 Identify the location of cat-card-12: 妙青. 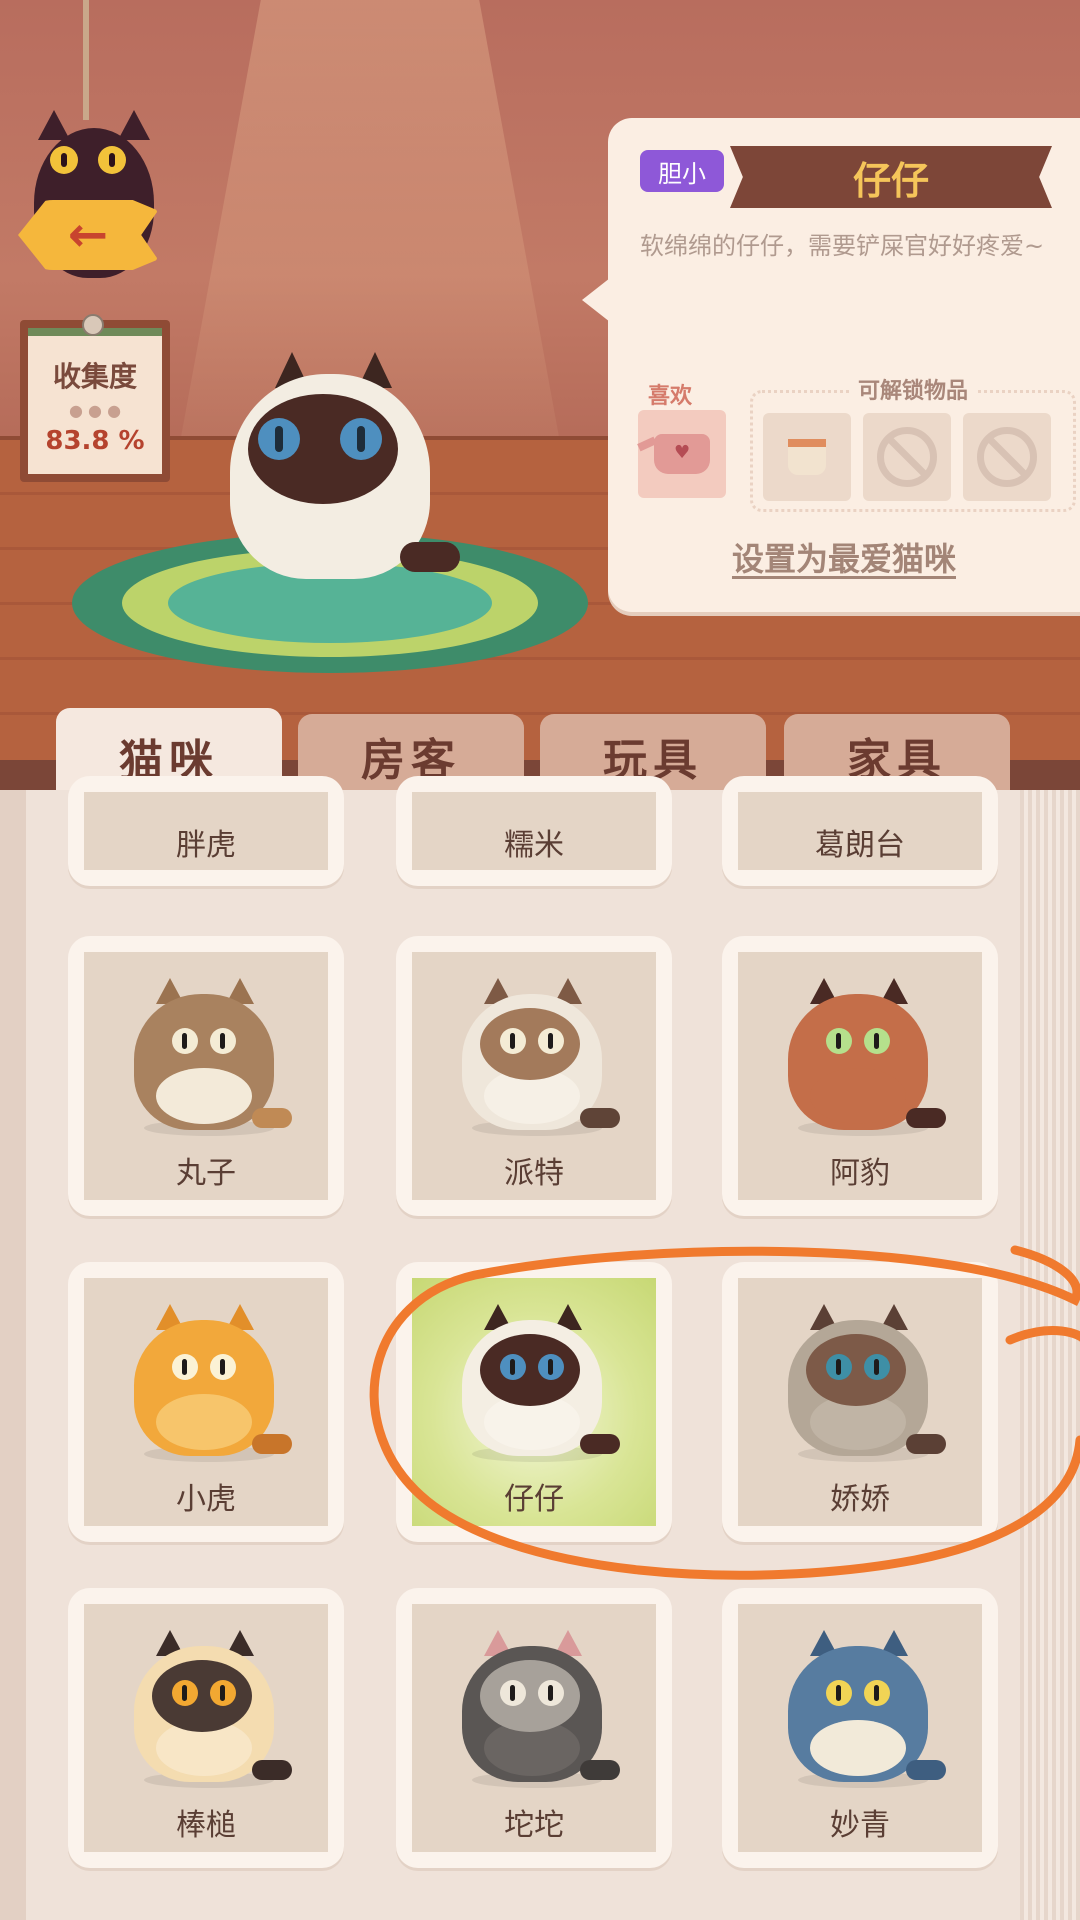
(860, 1728).